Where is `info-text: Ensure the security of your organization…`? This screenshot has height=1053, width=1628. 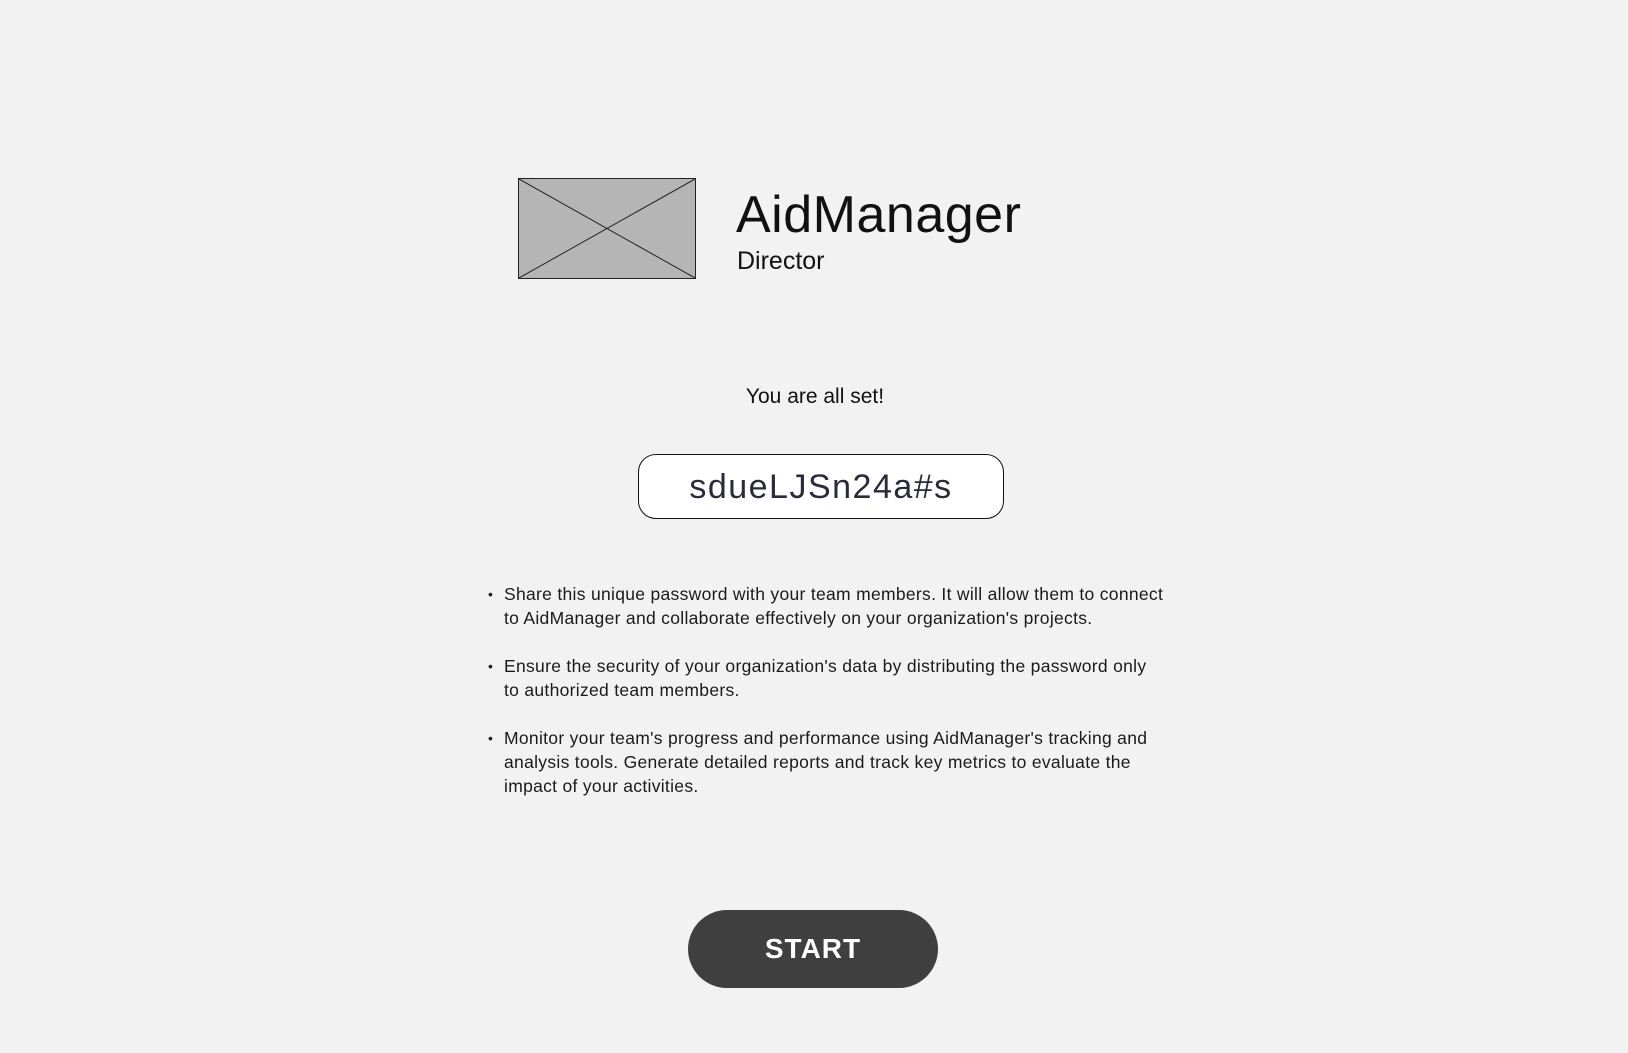 info-text: Ensure the security of your organization… is located at coordinates (825, 678).